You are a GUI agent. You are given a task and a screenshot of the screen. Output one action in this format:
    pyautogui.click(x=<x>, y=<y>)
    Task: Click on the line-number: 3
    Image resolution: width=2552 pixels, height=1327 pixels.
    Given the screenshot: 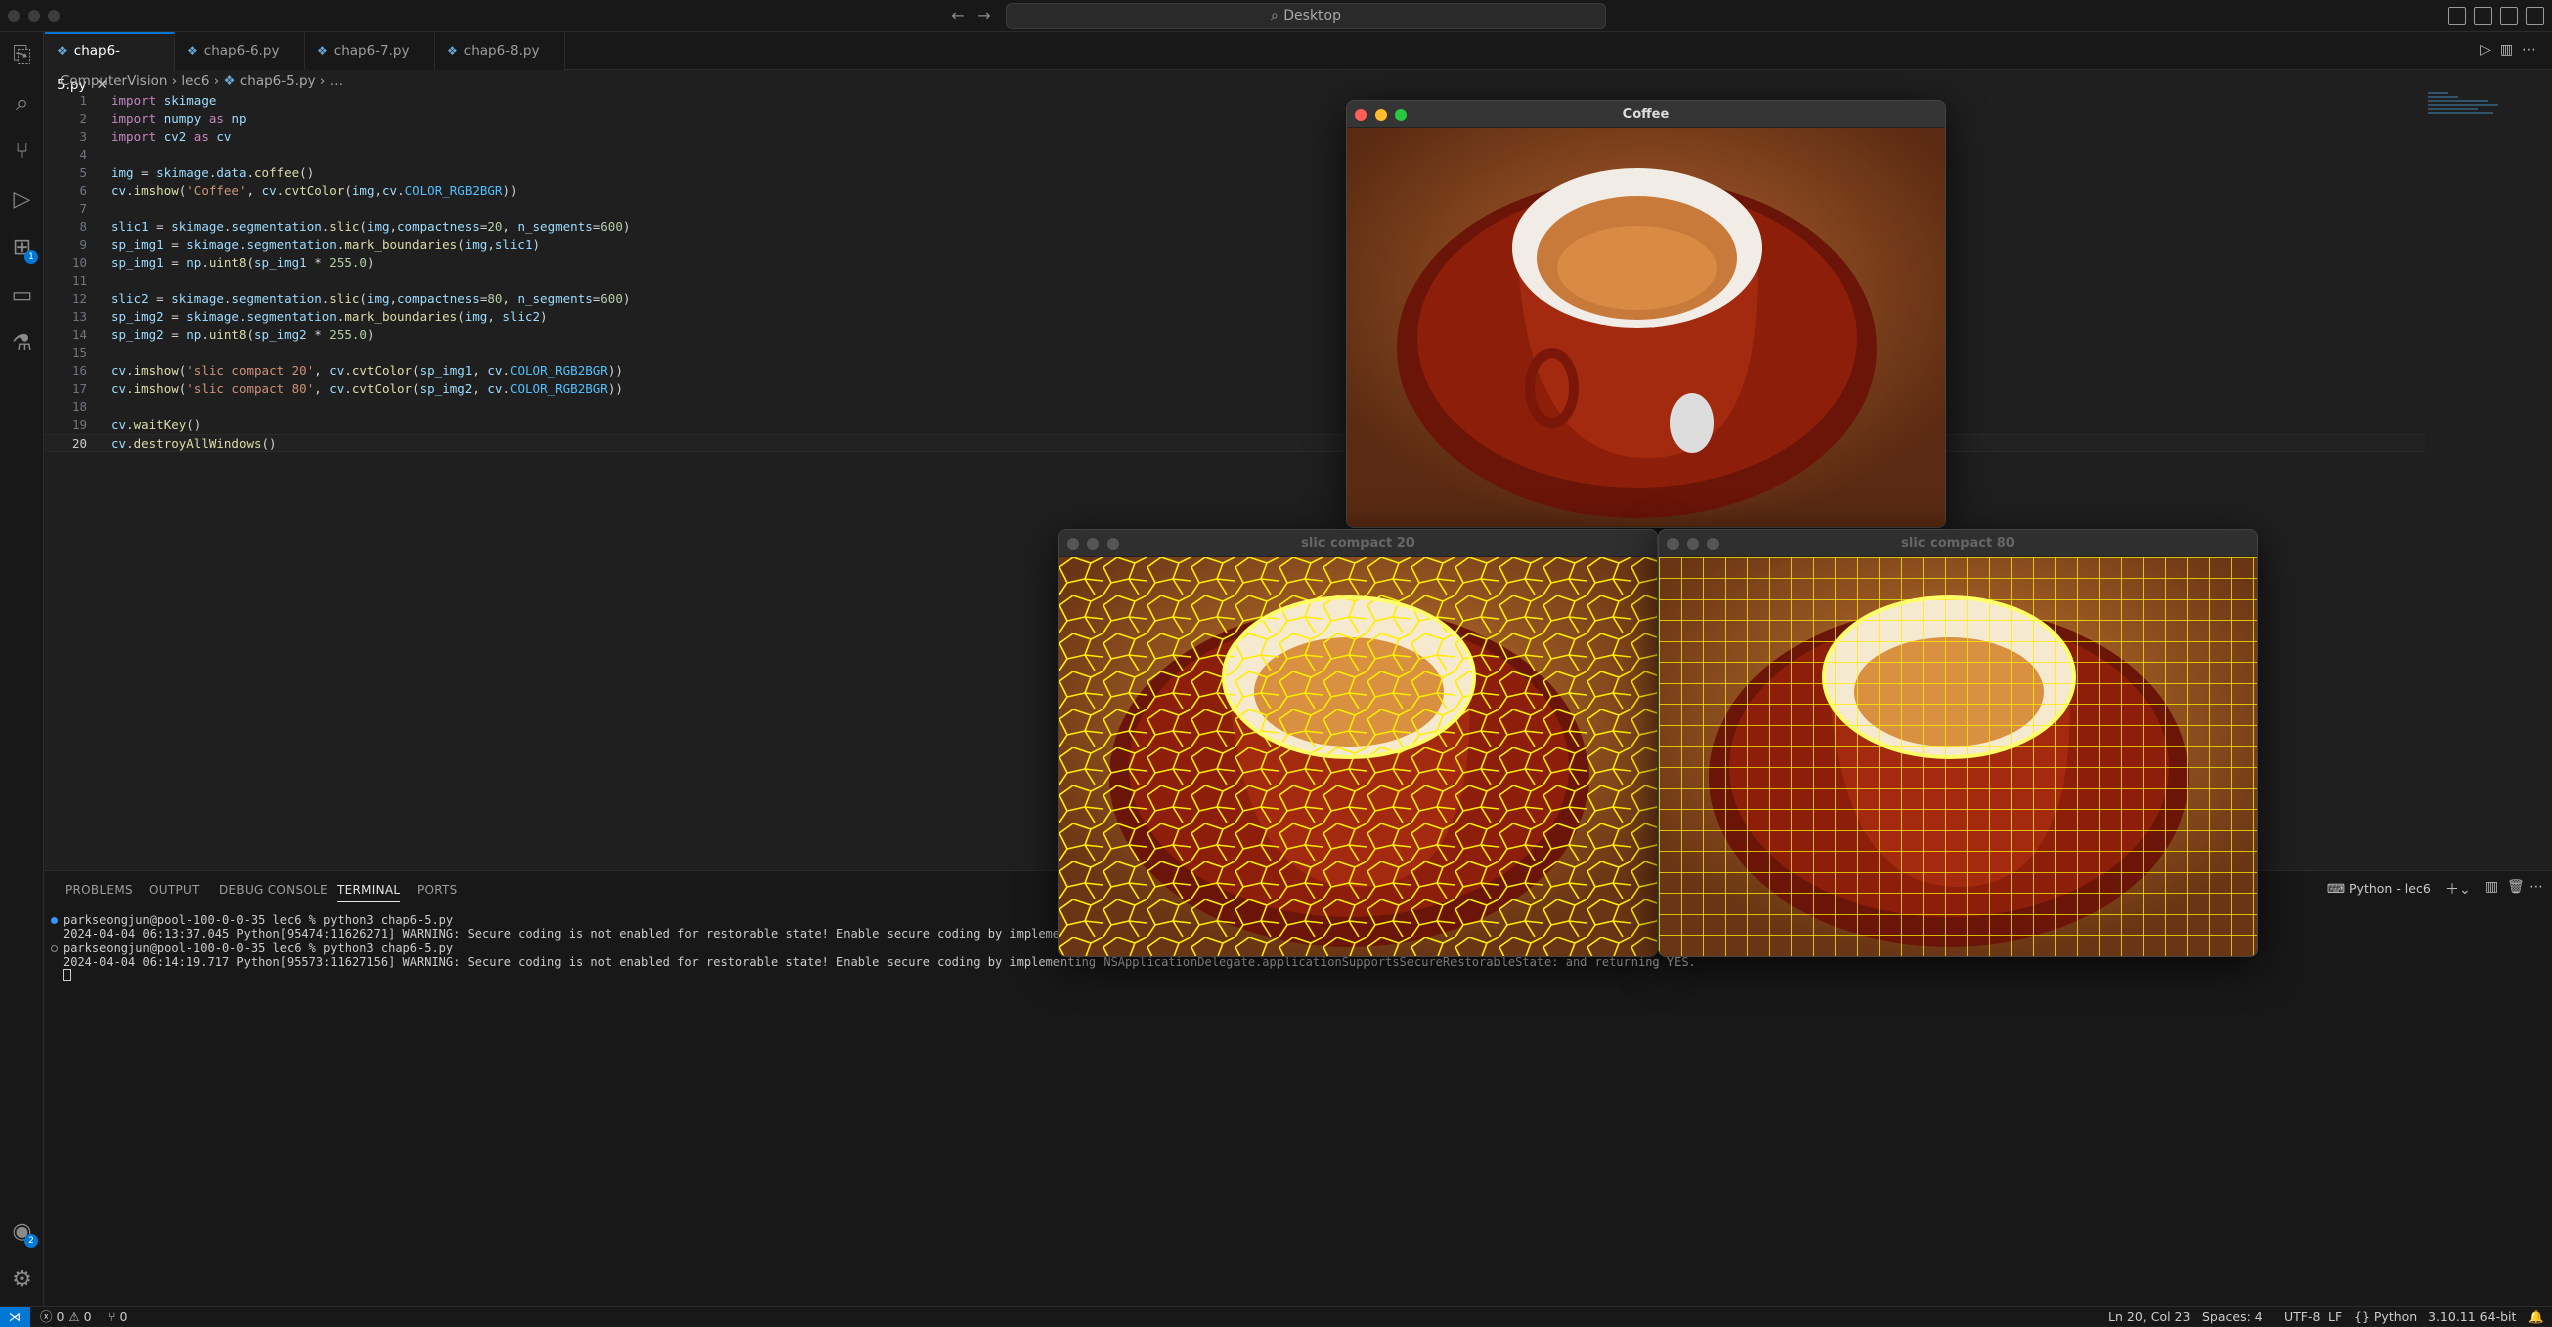 What is the action you would take?
    pyautogui.click(x=83, y=136)
    